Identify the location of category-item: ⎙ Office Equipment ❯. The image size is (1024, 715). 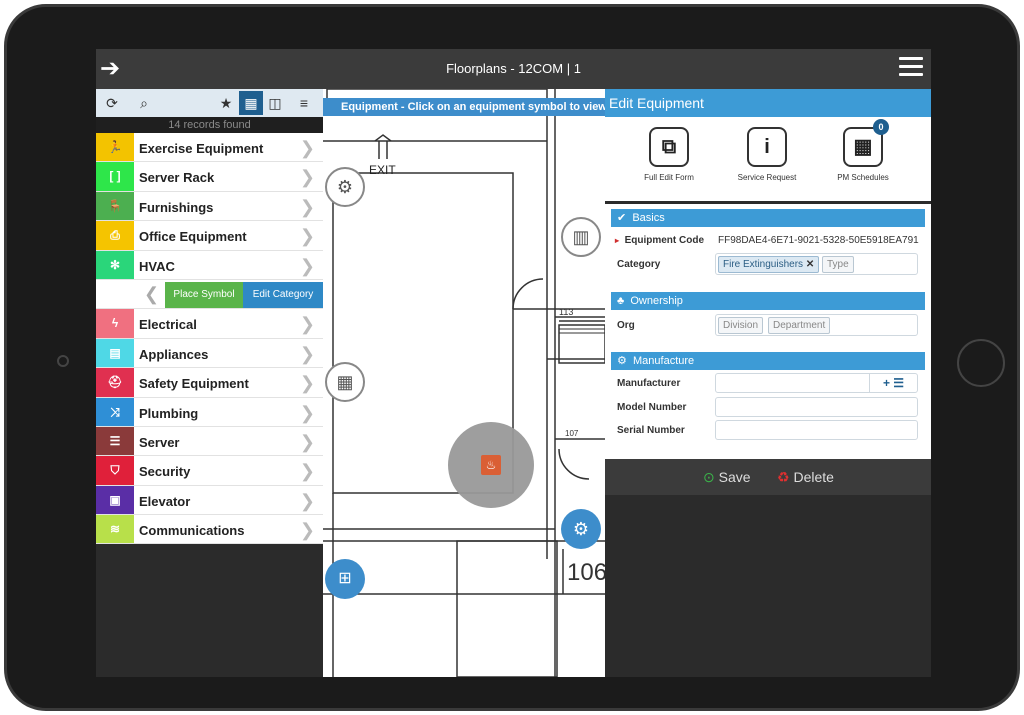
(209, 236).